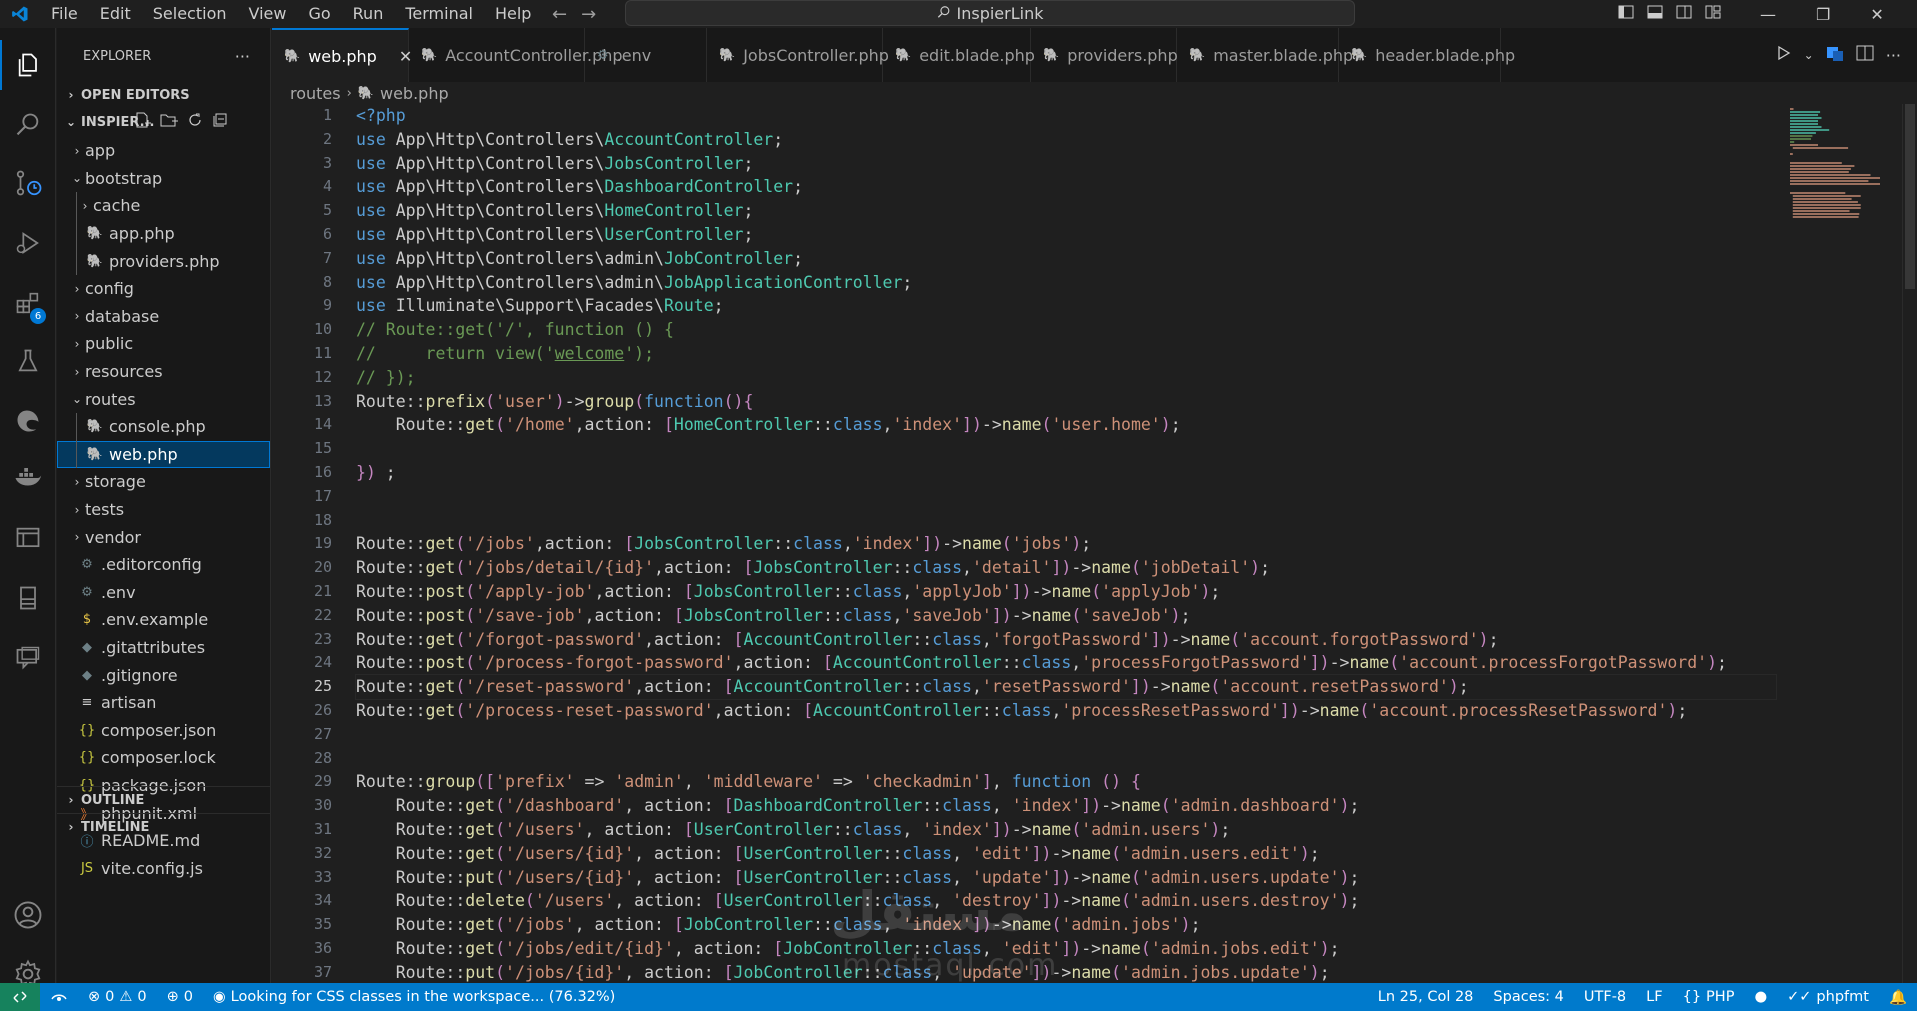  Describe the element at coordinates (516, 55) in the screenshot. I see `tab-accountcontroller-php: 🐘 AccountController.php` at that location.